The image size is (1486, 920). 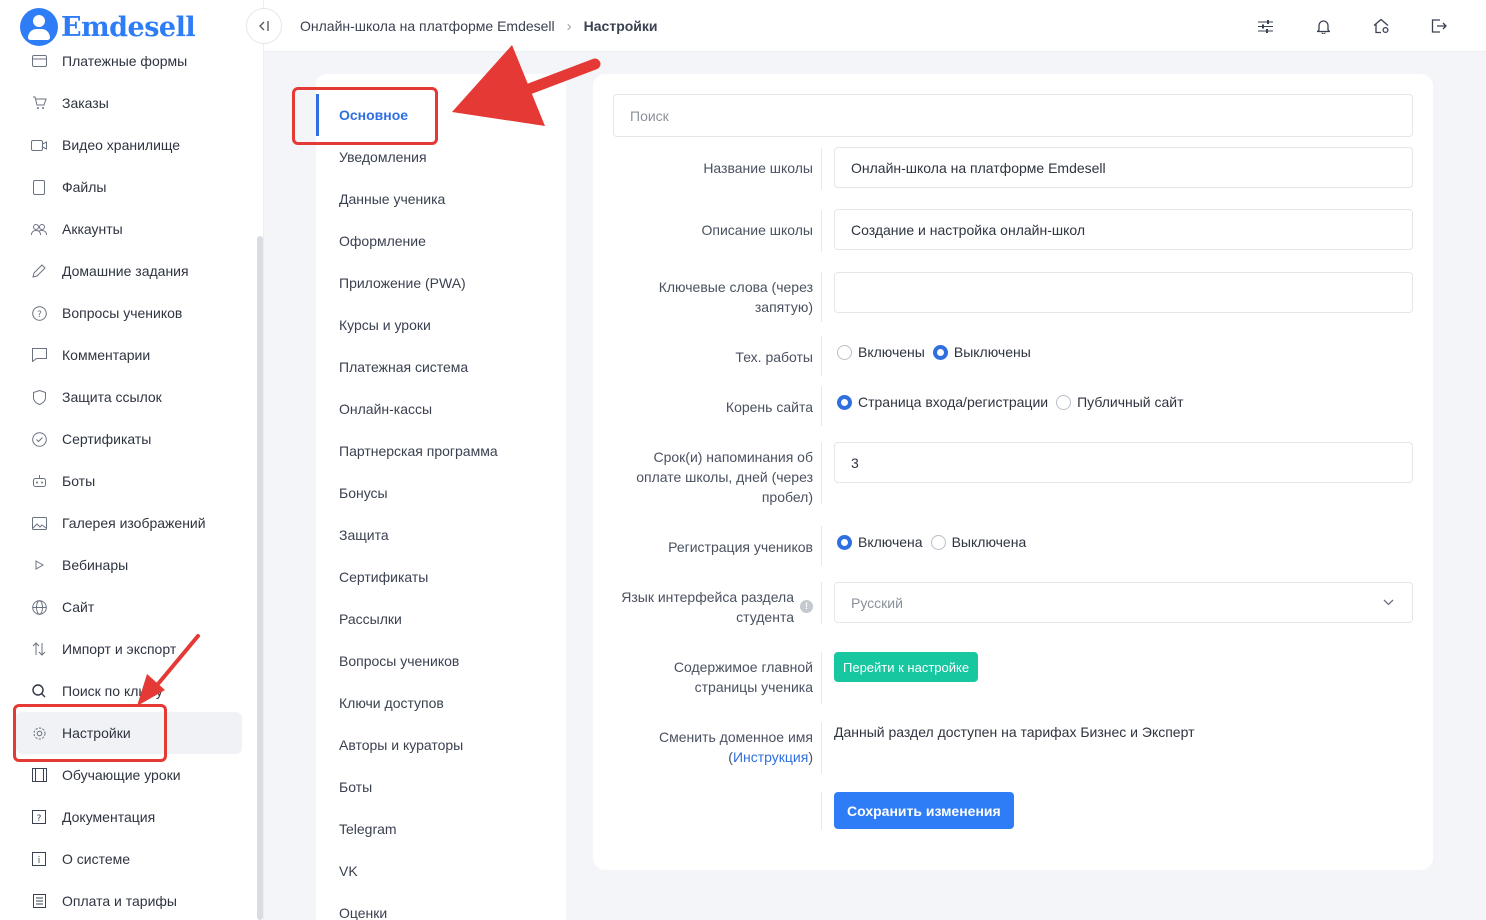 I want to click on globe-icon, so click(x=39, y=607).